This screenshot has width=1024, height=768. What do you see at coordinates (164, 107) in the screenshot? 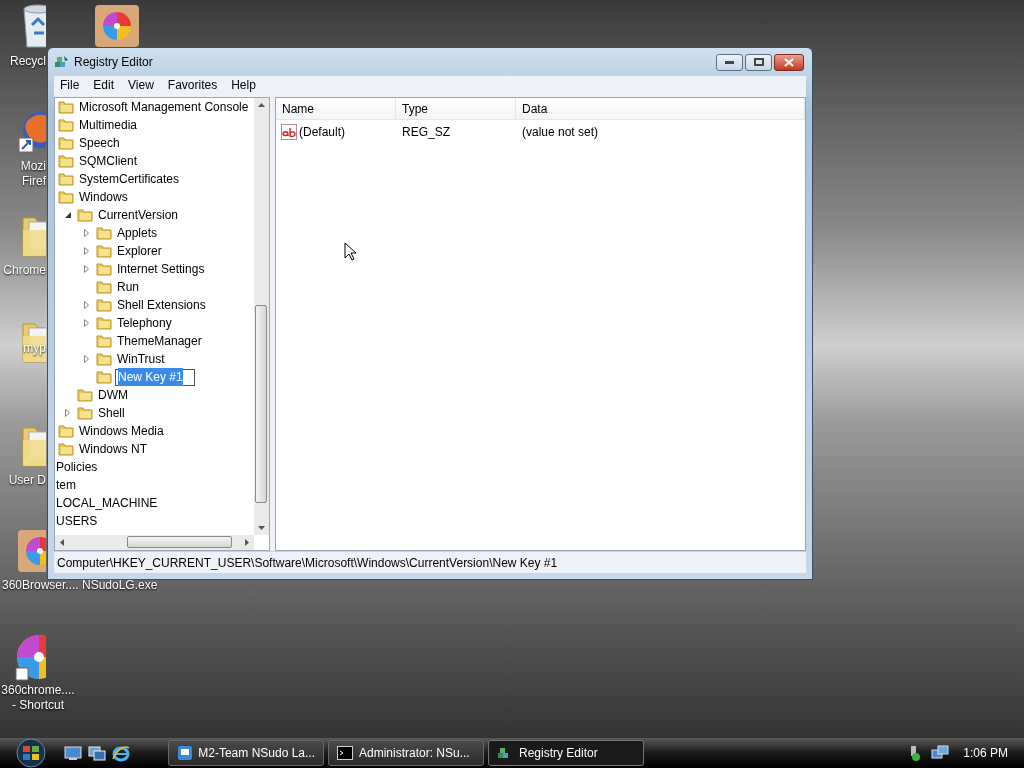
I see `tree-item: Microsoft Management Console` at bounding box center [164, 107].